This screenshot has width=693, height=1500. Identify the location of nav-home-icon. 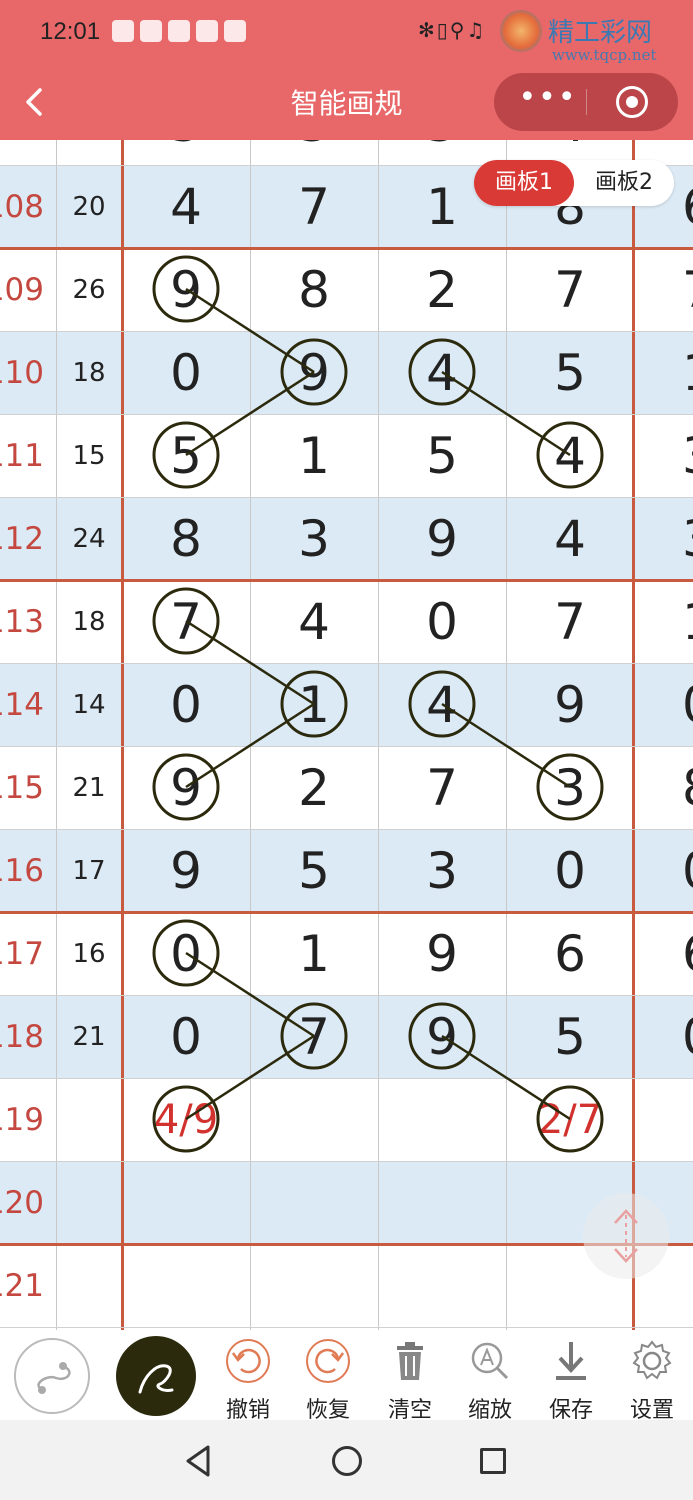
(347, 1461).